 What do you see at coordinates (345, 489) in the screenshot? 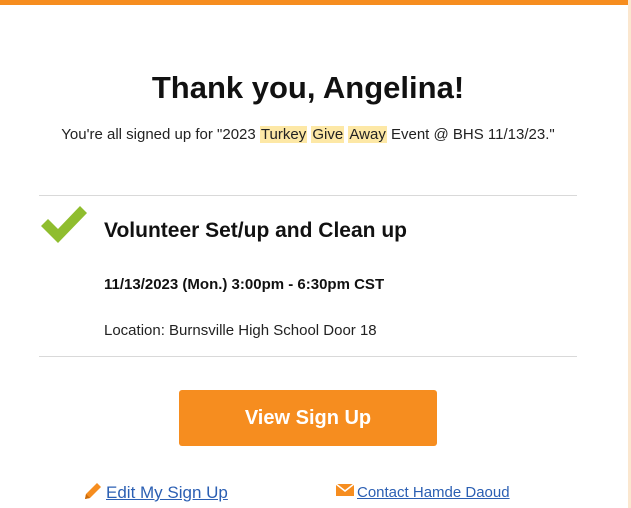
I see `envelope-icon` at bounding box center [345, 489].